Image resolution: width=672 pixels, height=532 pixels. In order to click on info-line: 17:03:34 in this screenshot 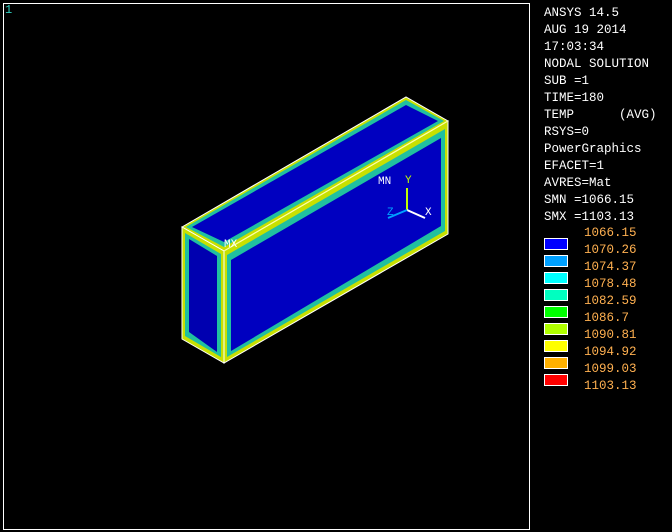, I will do `click(574, 47)`.